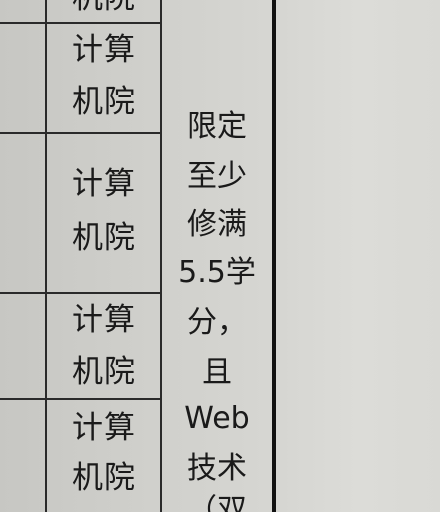 This screenshot has width=440, height=512. Describe the element at coordinates (217, 176) in the screenshot. I see `note-line: 至少` at that location.